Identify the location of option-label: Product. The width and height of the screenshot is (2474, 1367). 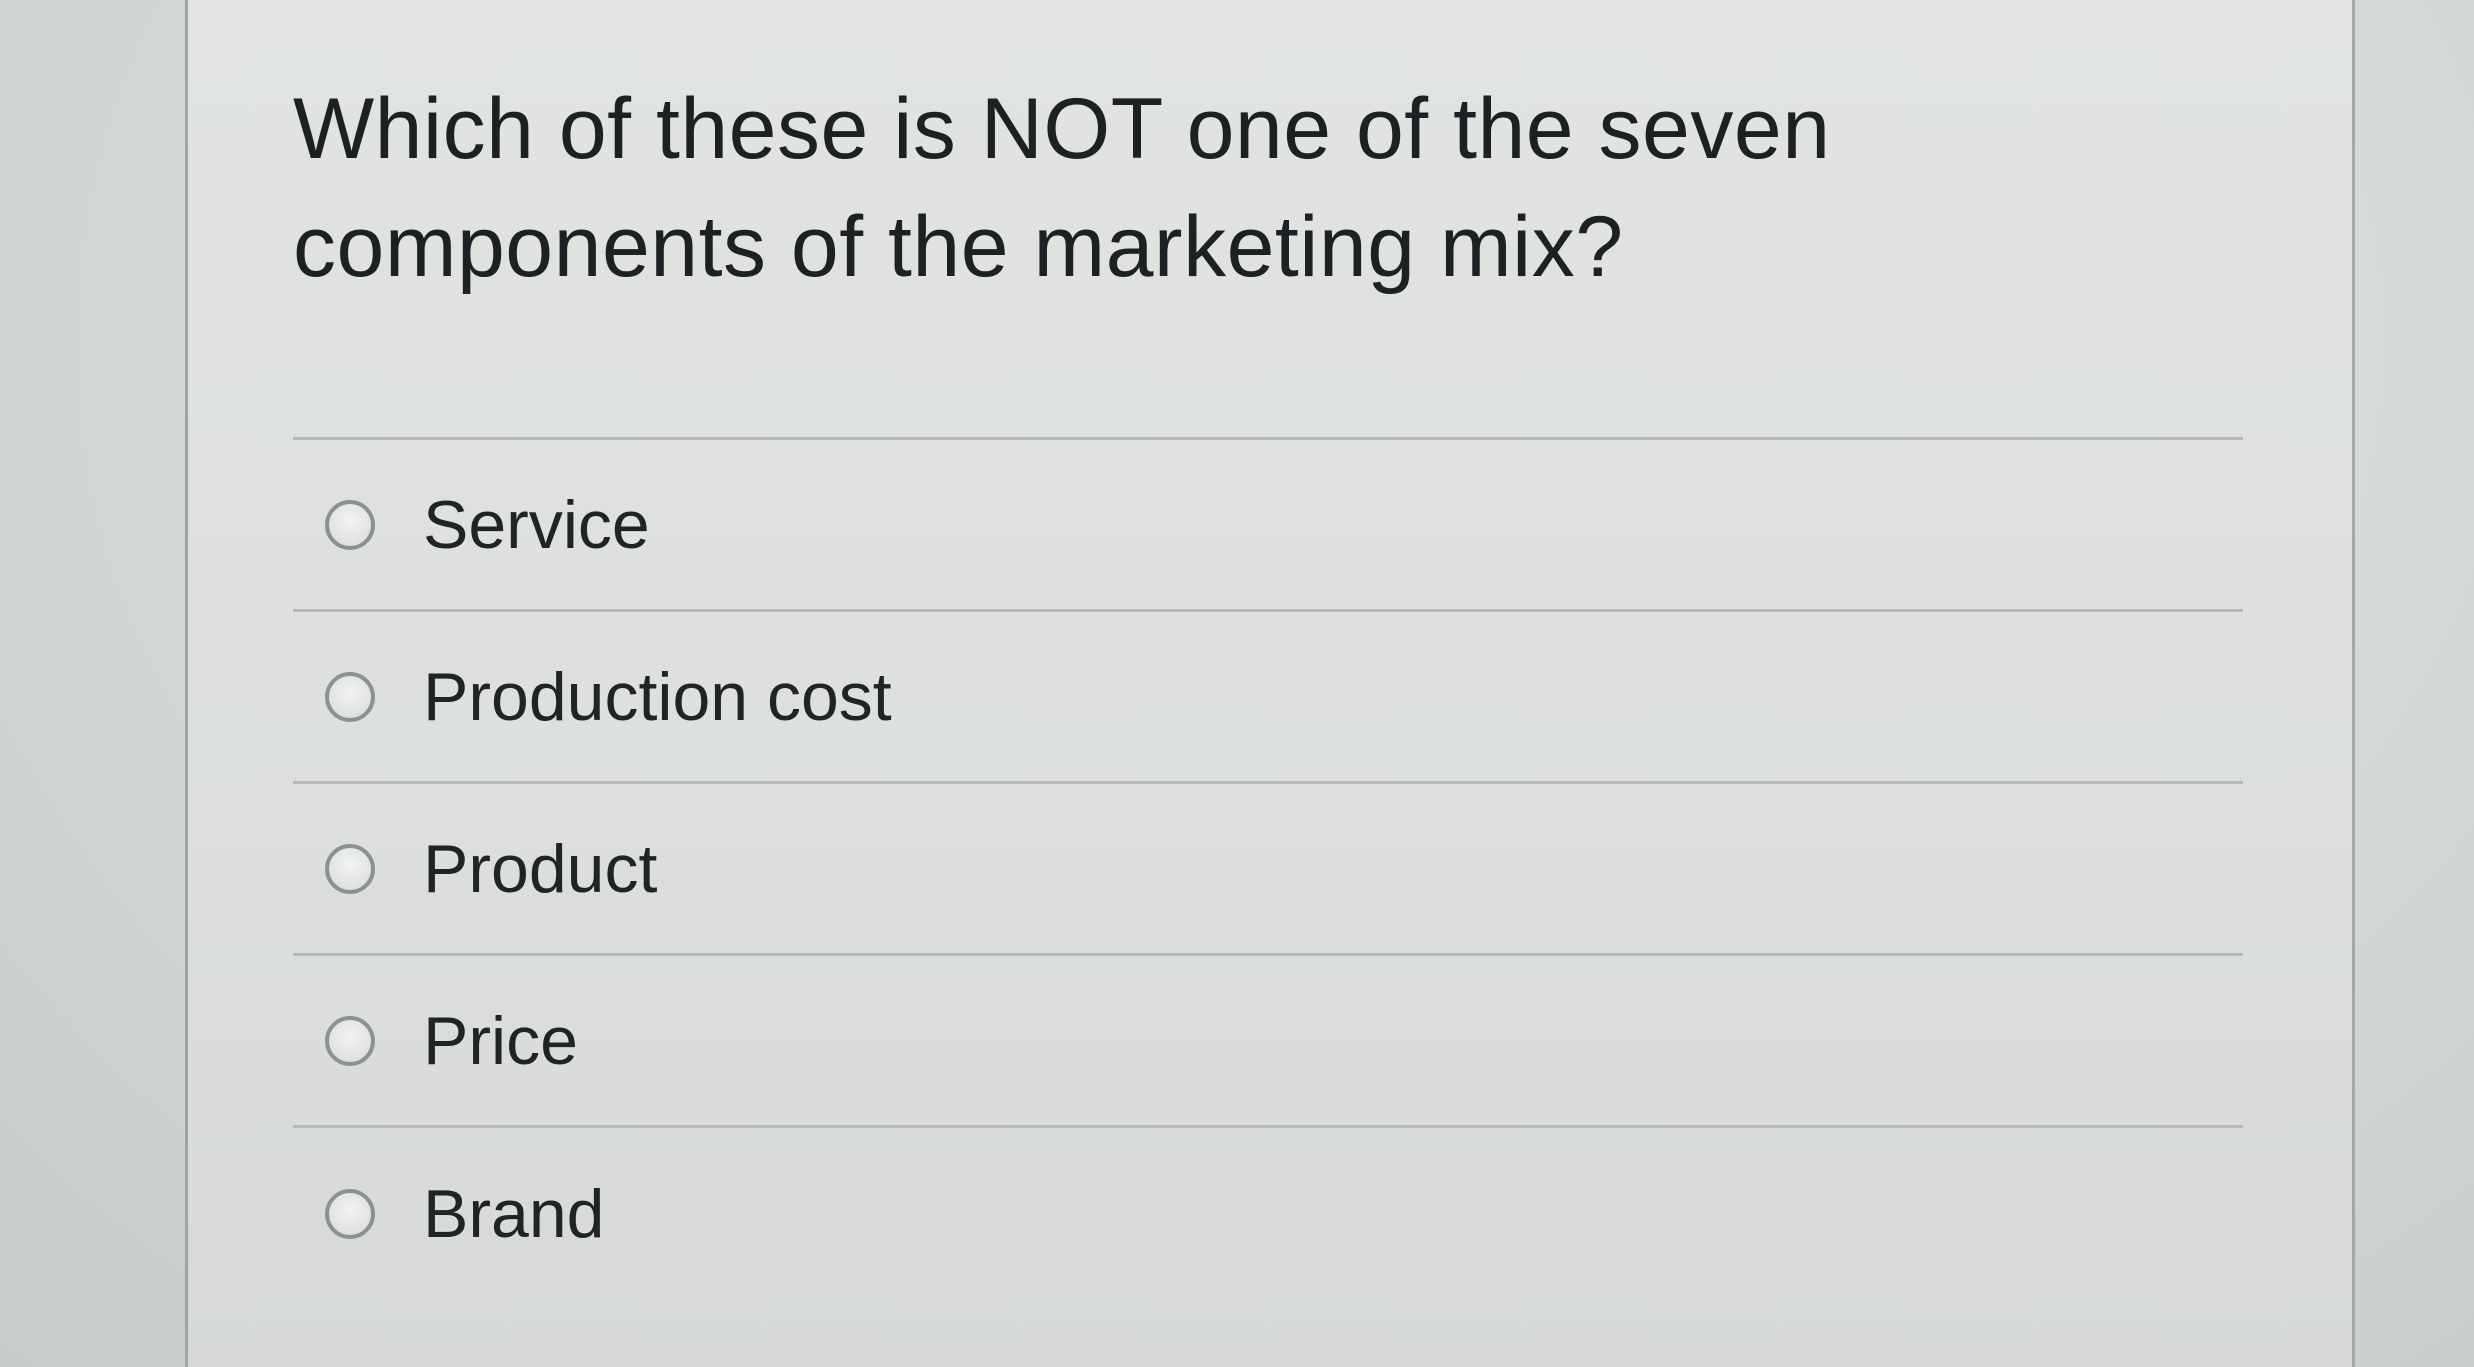
(540, 868).